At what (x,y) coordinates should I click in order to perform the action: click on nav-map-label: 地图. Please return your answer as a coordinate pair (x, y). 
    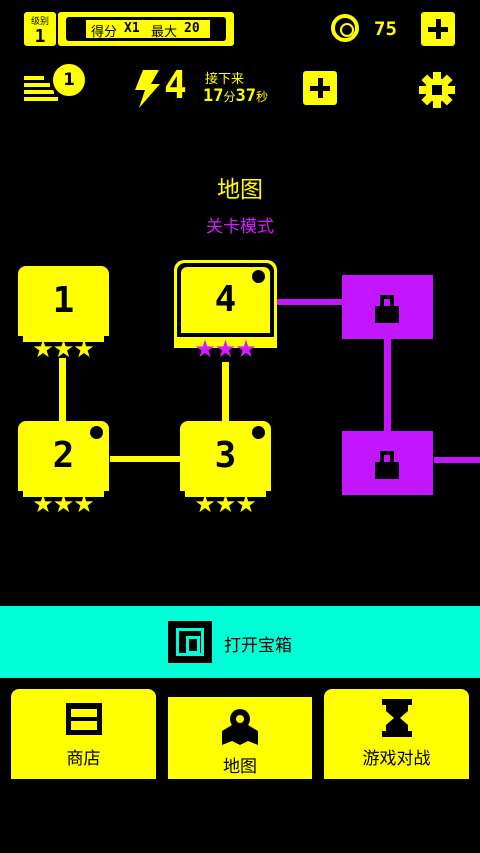
    Looking at the image, I should click on (240, 767).